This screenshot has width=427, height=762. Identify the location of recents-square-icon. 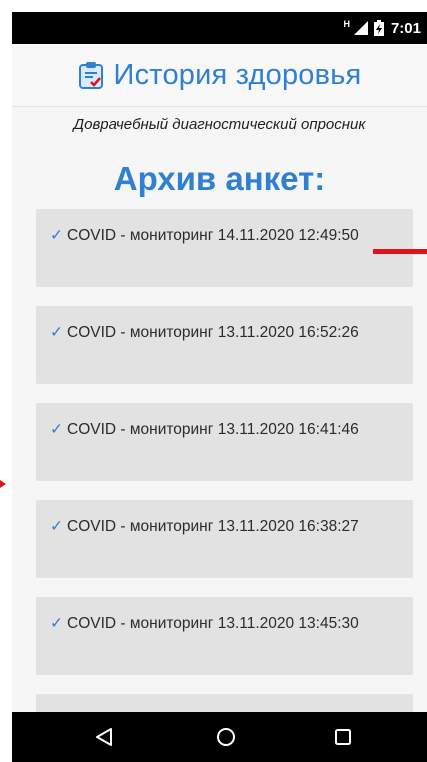
(343, 737).